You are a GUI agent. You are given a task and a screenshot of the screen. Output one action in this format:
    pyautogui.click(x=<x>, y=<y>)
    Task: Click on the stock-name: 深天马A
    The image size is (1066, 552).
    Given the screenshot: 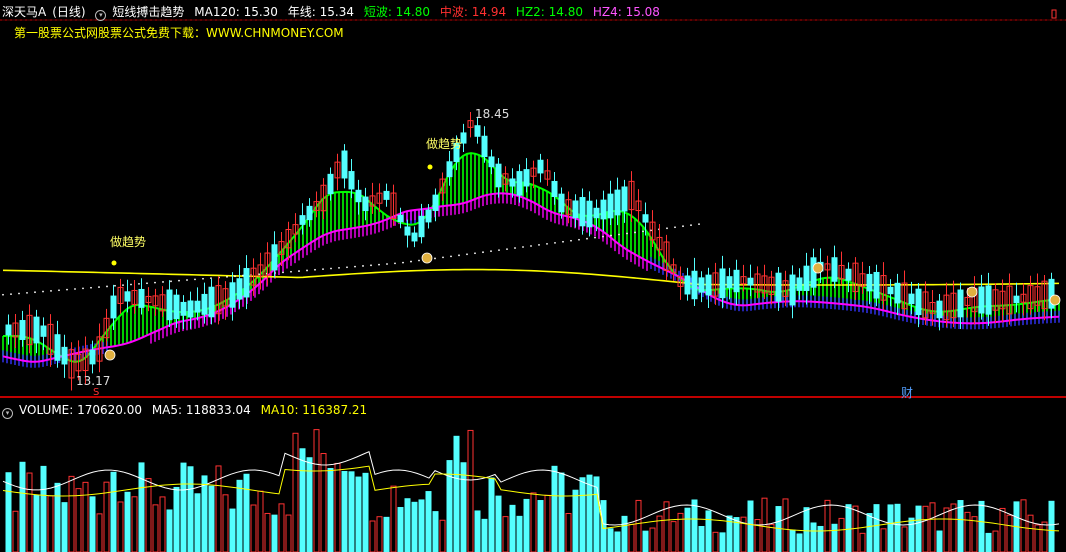 What is the action you would take?
    pyautogui.click(x=24, y=12)
    